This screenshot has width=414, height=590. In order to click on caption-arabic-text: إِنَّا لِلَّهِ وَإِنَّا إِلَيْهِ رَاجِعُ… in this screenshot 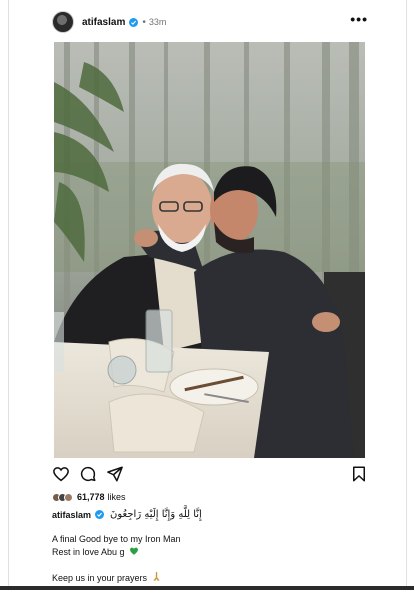, I will do `click(156, 514)`.